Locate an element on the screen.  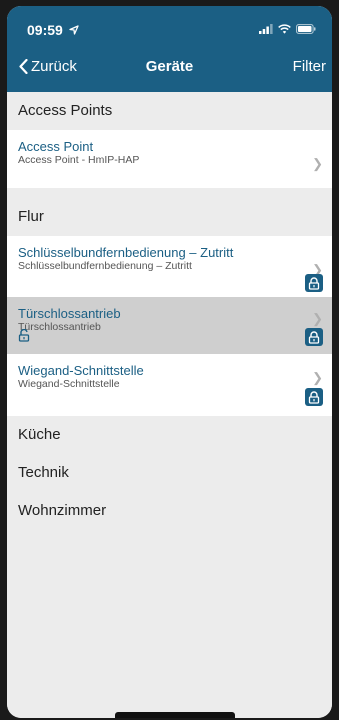
device-subtitle: Access Point - HmIP-HAP is located at coordinates (79, 160).